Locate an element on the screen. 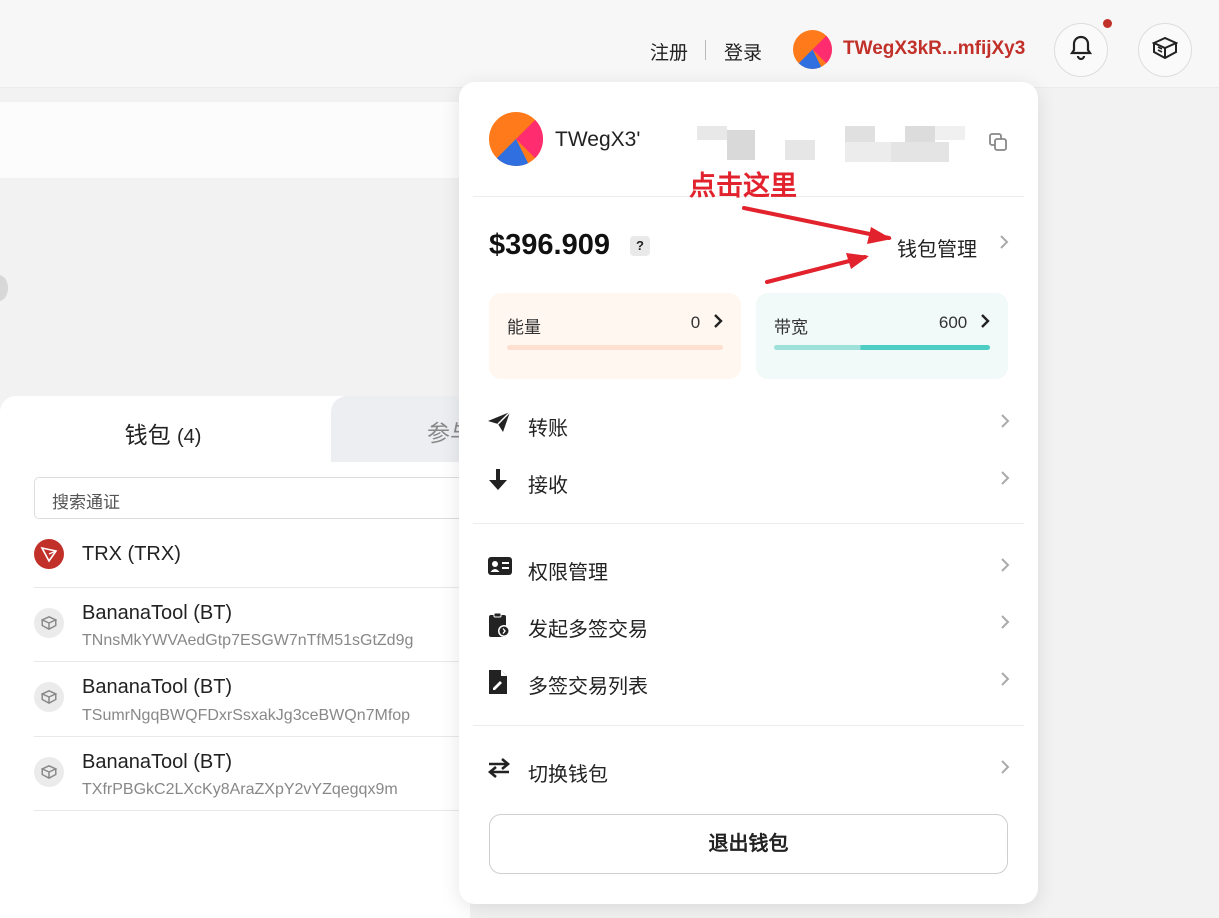 This screenshot has width=1219, height=918. token-row: TRX (TRX) is located at coordinates (252, 559).